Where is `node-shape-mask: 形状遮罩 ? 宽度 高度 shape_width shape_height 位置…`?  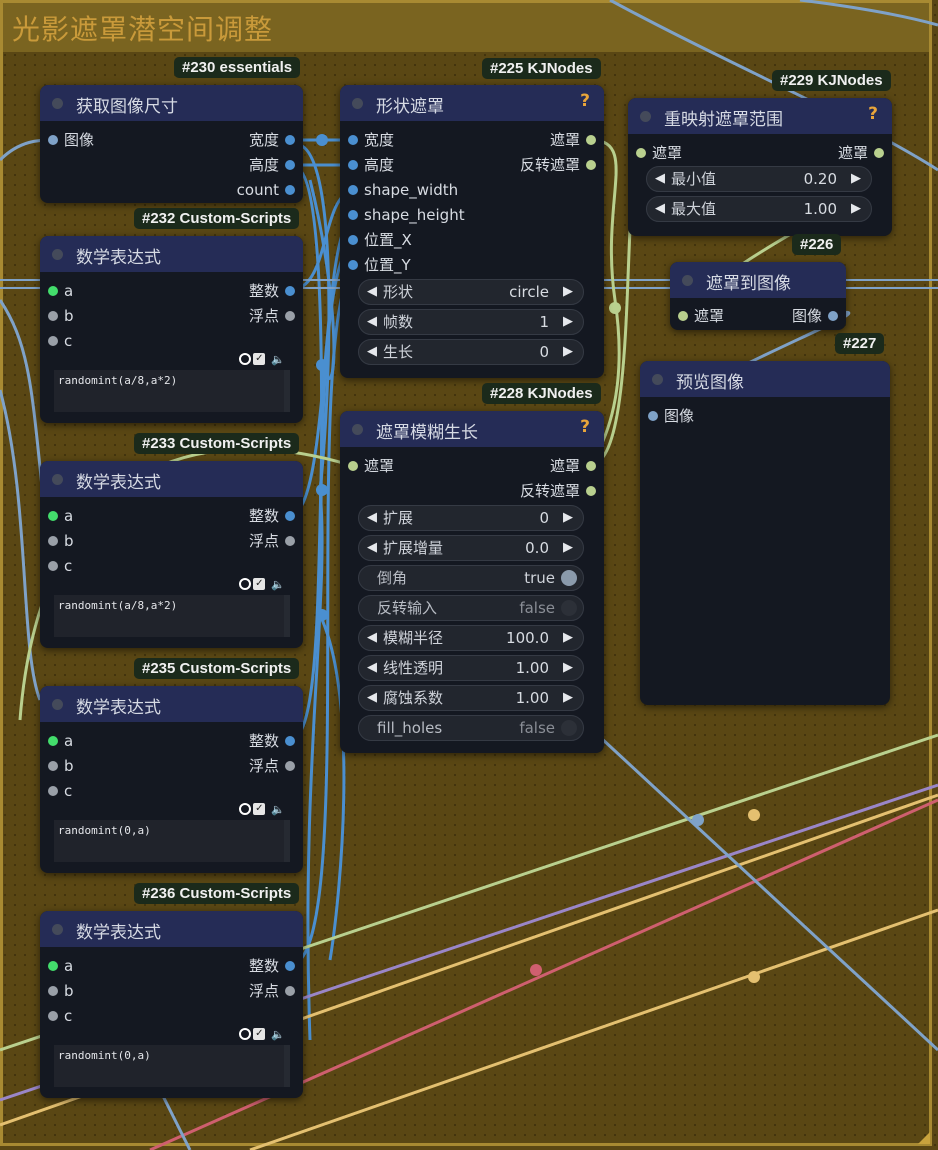
node-shape-mask: 形状遮罩 ? 宽度 高度 shape_width shape_height 位置… is located at coordinates (472, 231).